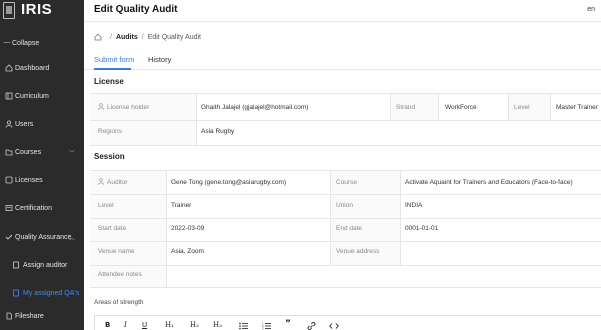  What do you see at coordinates (342, 60) in the screenshot?
I see `tab-bar: Submit form History` at bounding box center [342, 60].